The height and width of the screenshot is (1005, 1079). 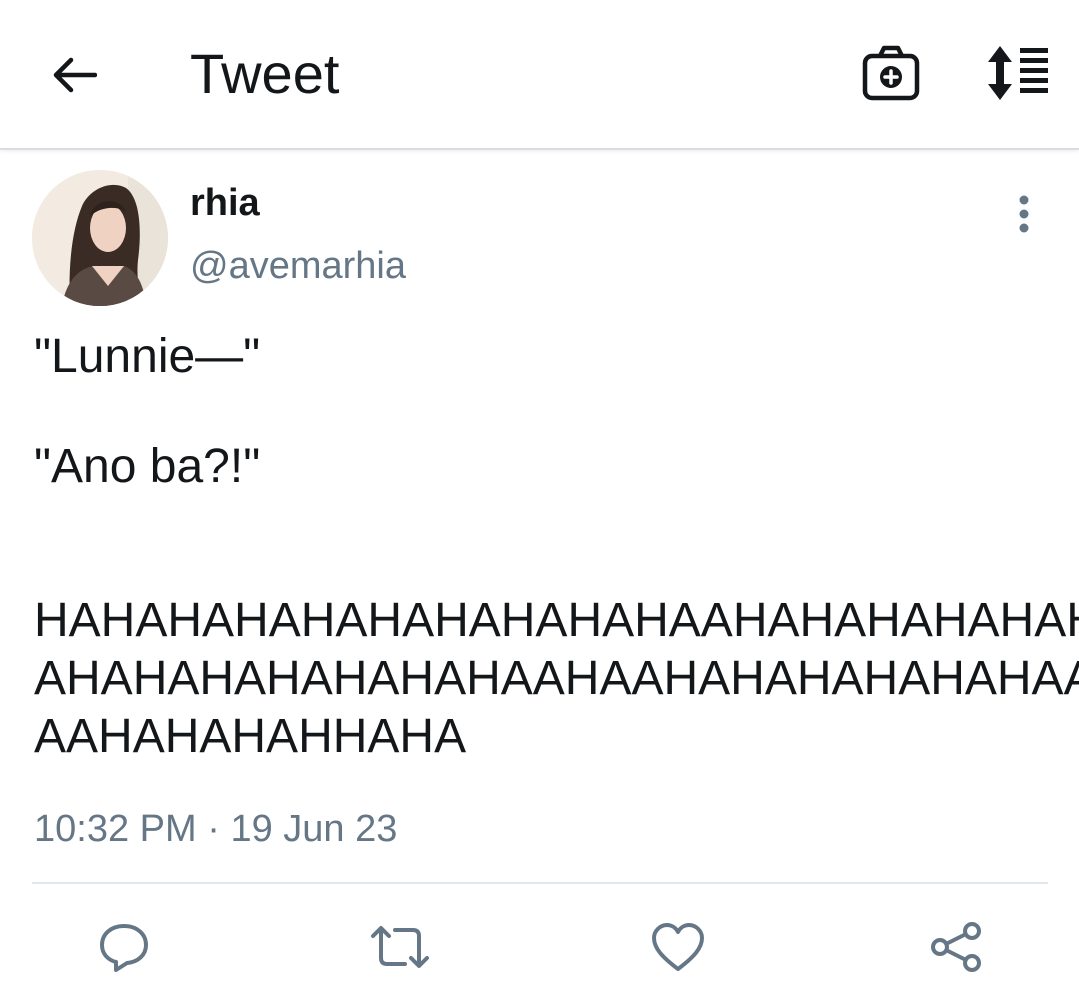 I want to click on more-options-button, so click(x=1024, y=215).